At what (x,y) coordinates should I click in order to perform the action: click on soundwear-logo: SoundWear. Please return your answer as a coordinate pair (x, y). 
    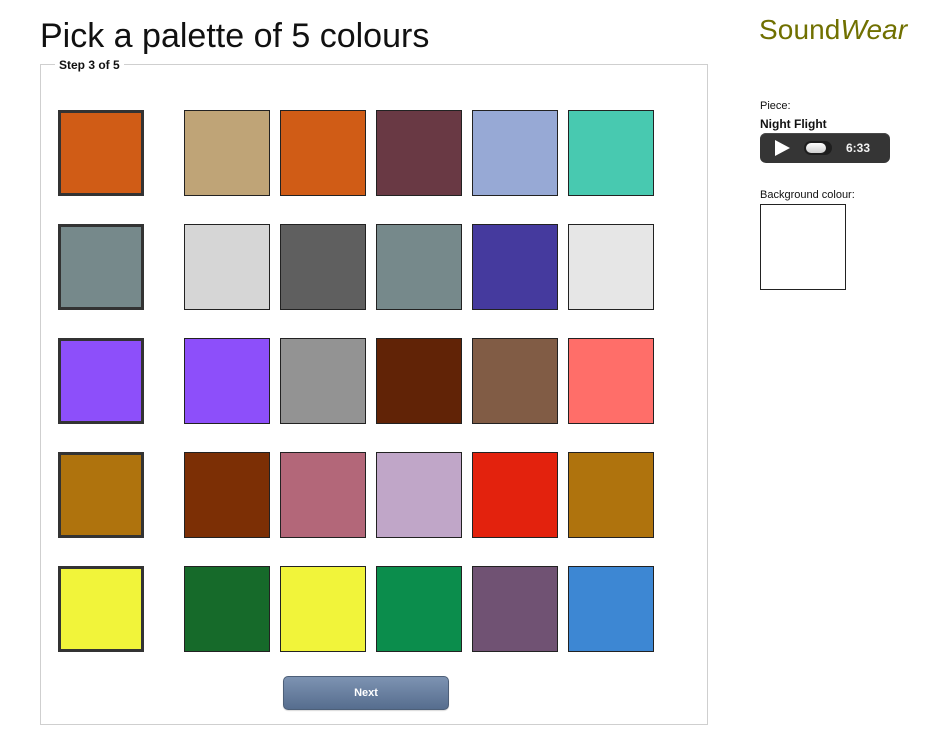
    Looking at the image, I should click on (833, 30).